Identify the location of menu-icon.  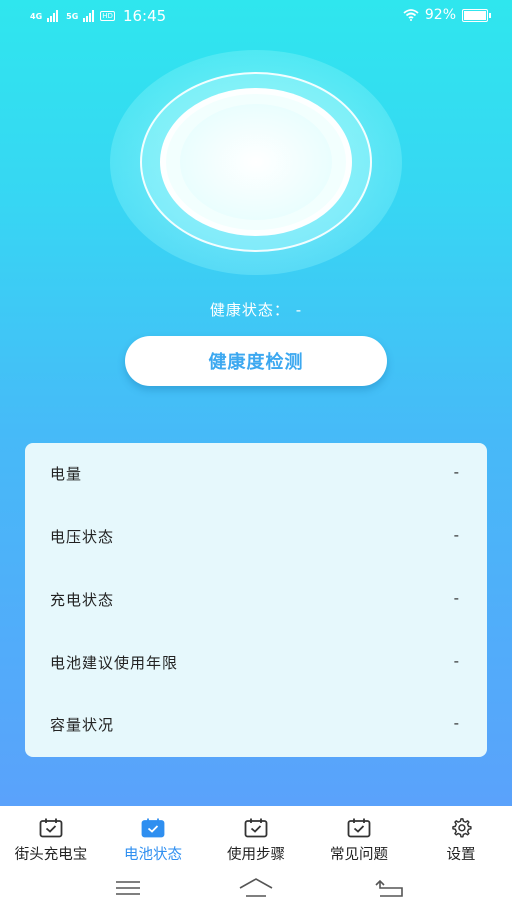
(128, 888).